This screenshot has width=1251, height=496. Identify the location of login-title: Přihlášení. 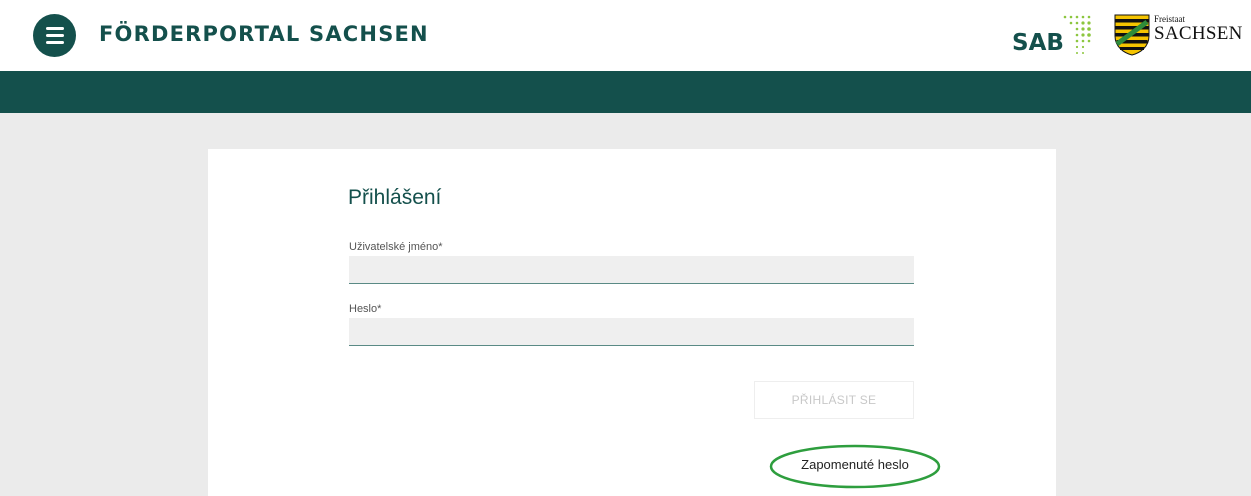
(395, 197).